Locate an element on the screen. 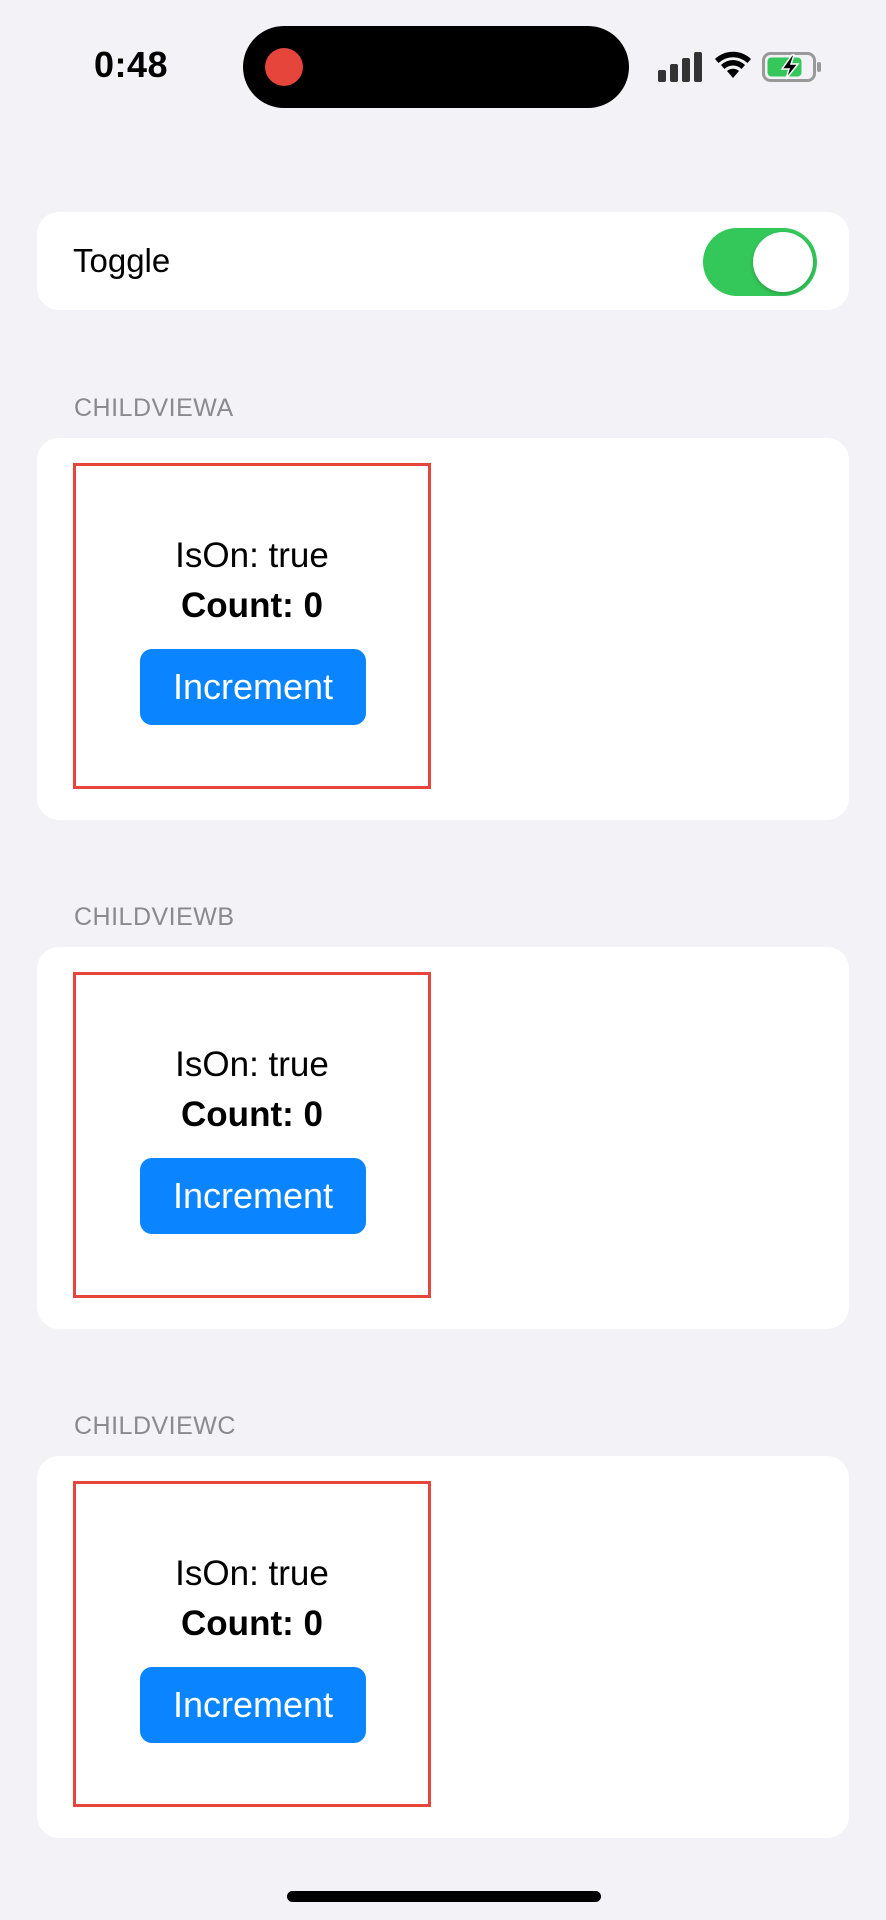 The height and width of the screenshot is (1920, 886). toggle-label: Toggle is located at coordinates (122, 260).